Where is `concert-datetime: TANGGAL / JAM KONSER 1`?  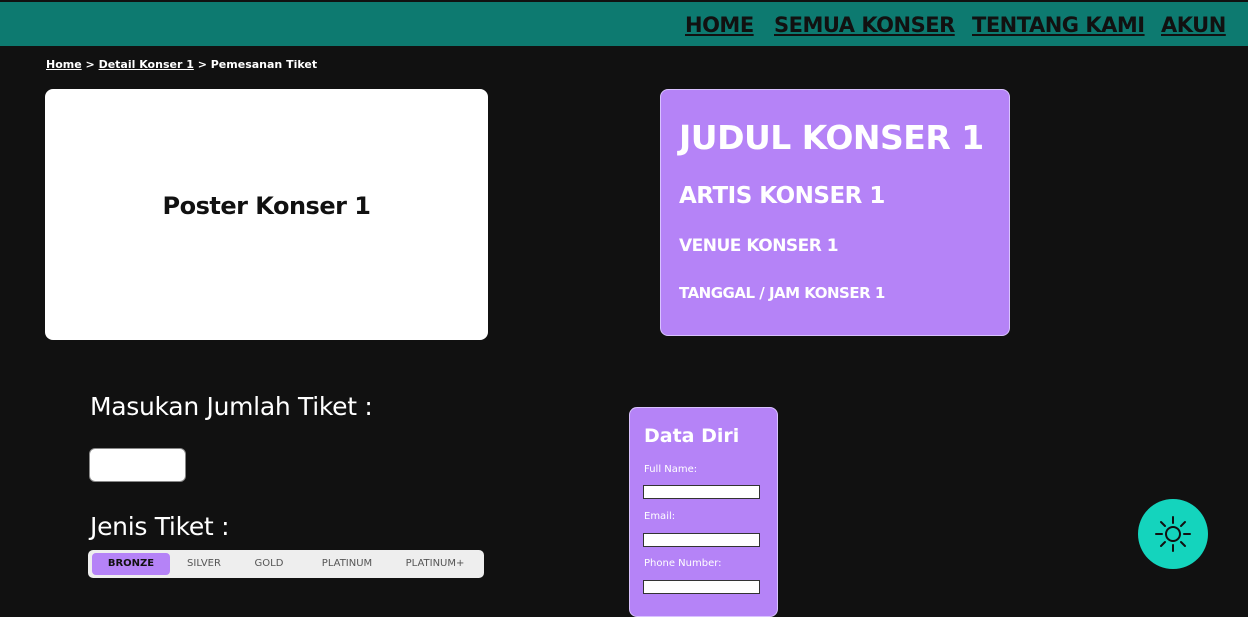 concert-datetime: TANGGAL / JAM KONSER 1 is located at coordinates (782, 293).